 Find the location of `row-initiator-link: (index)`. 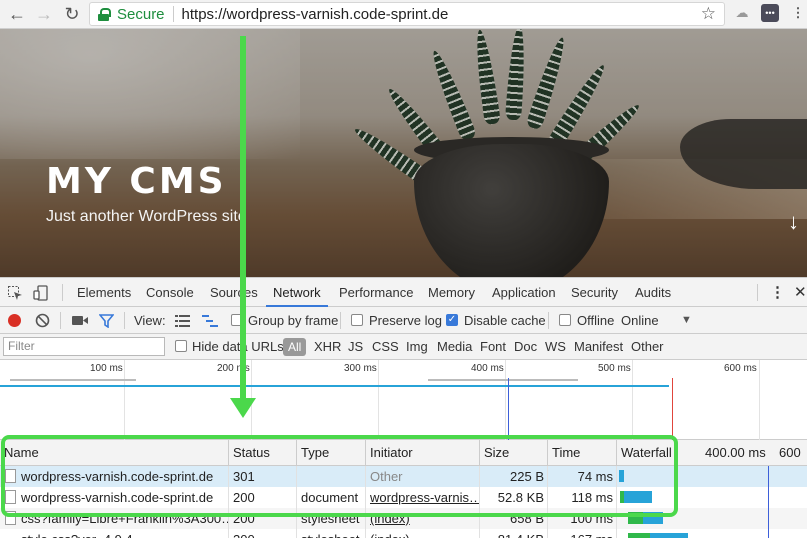

row-initiator-link: (index) is located at coordinates (423, 533).